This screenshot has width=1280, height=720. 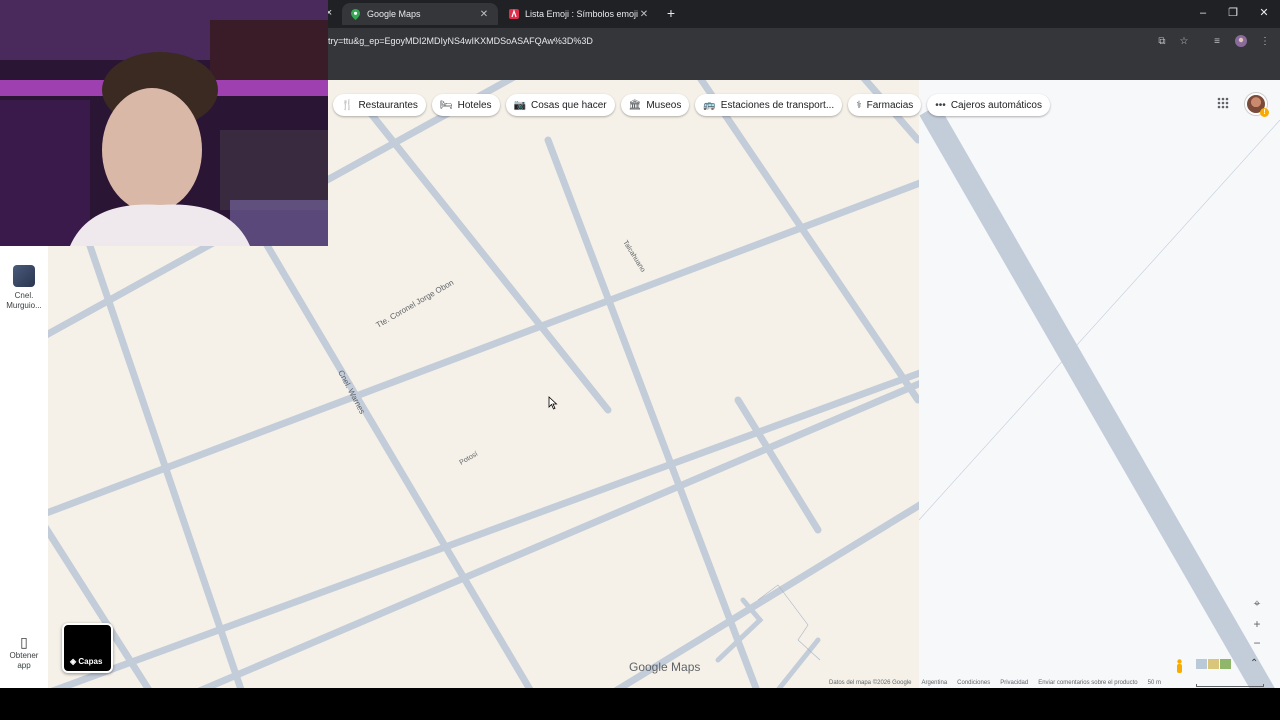 I want to click on chip-label: Farmacias, so click(x=890, y=105).